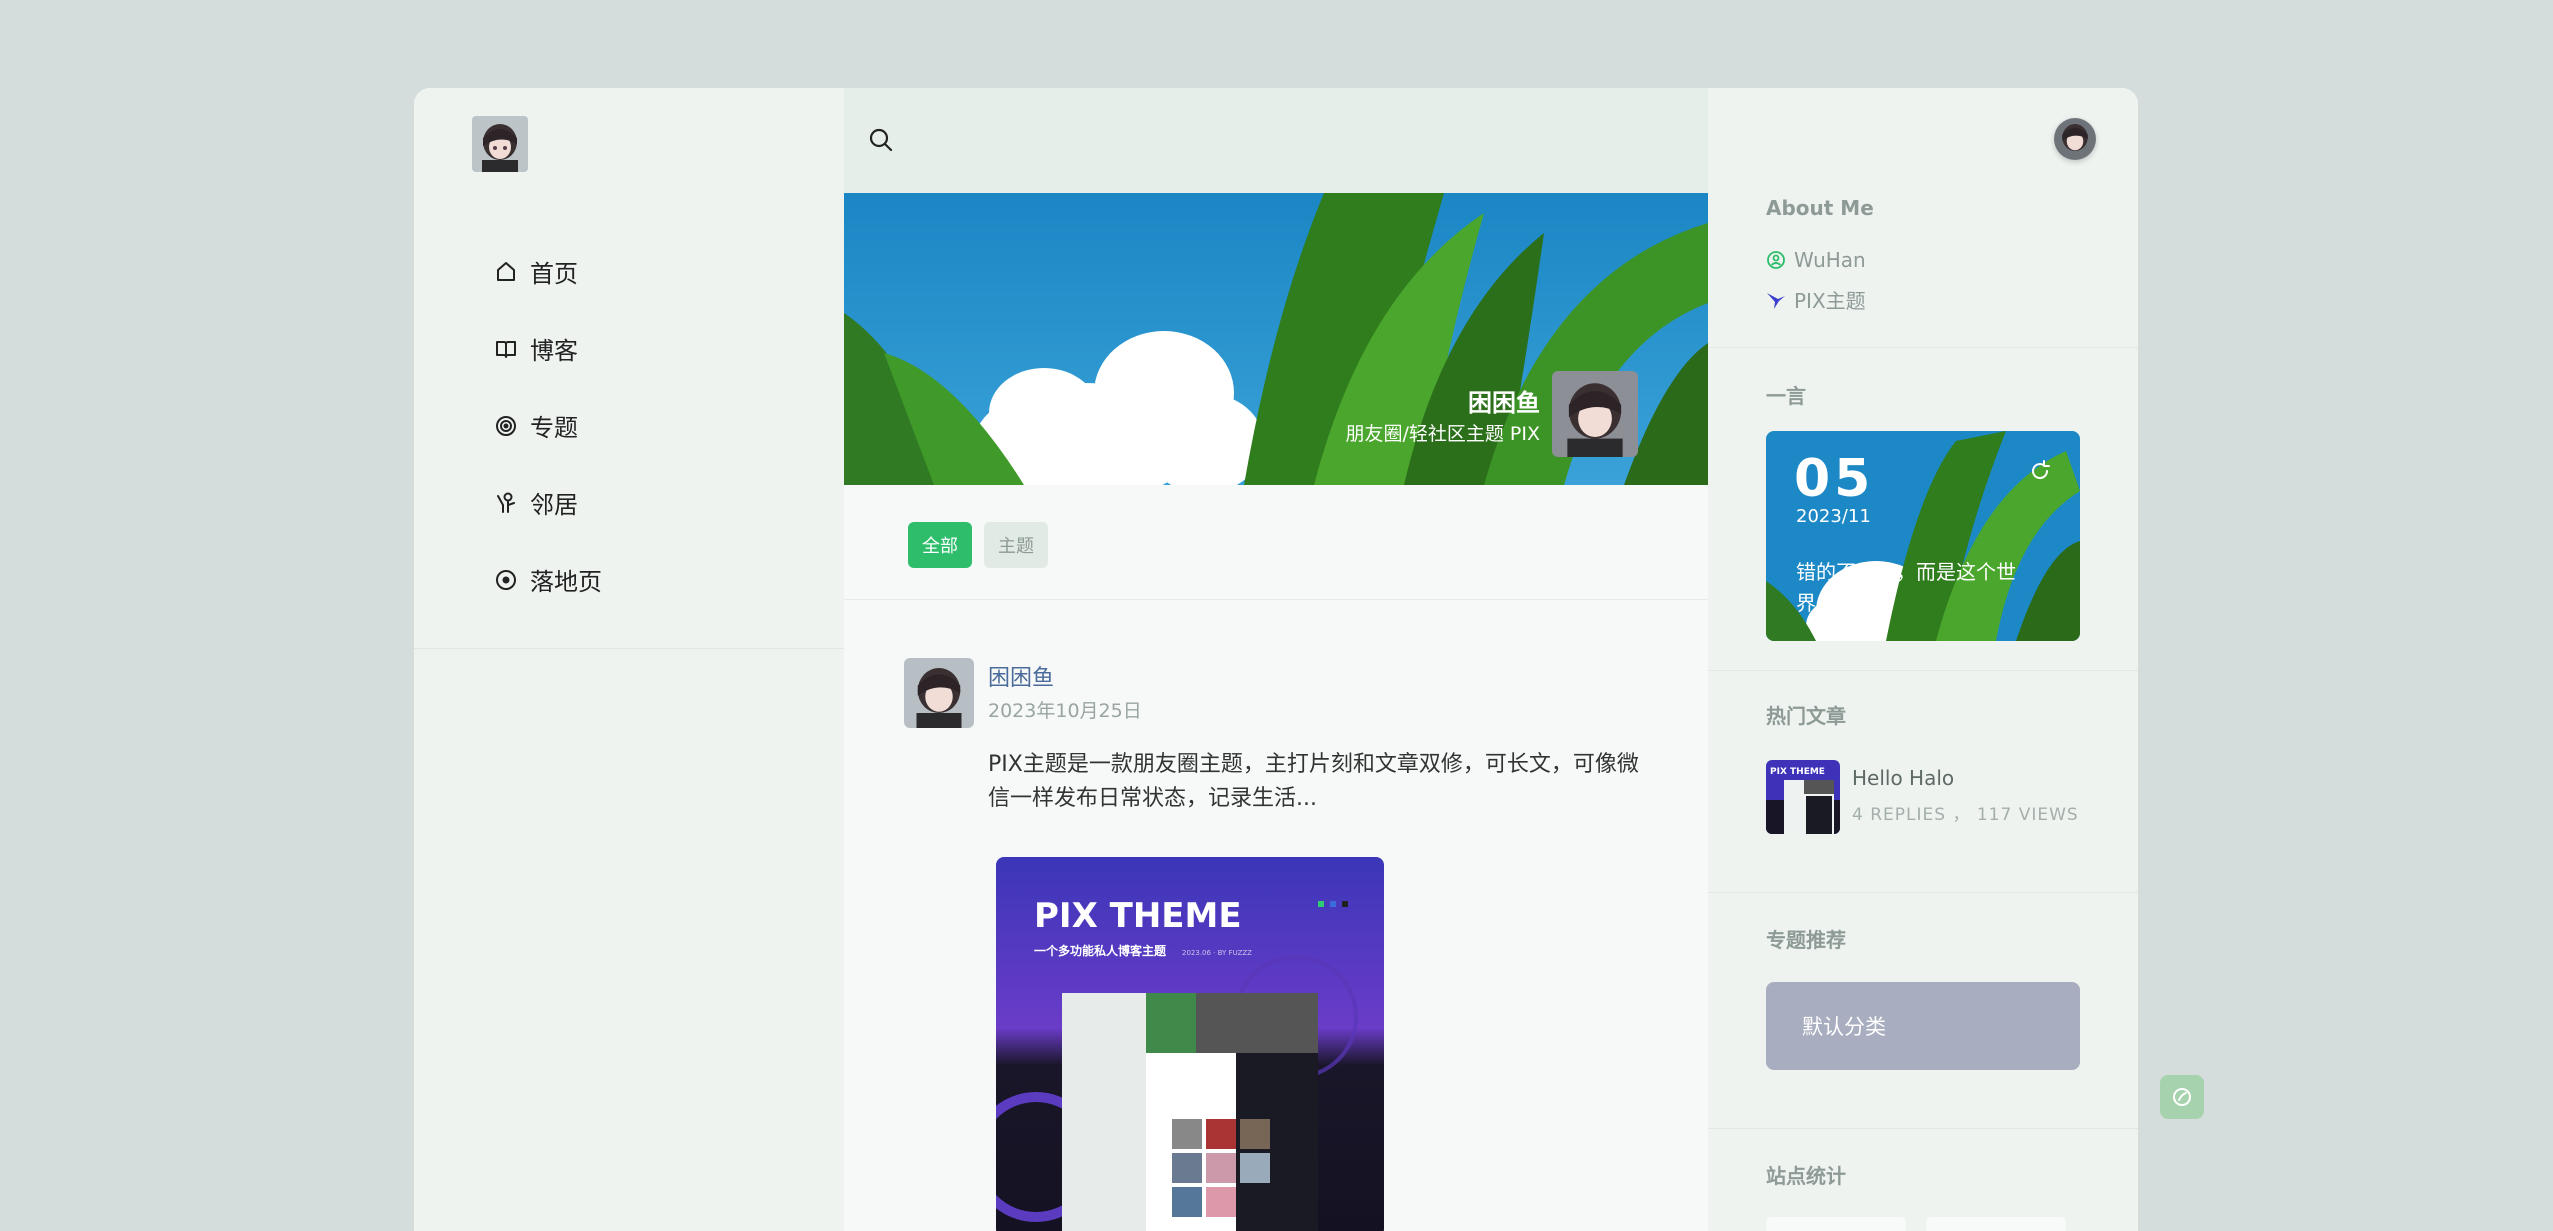 This screenshot has height=1231, width=2553. What do you see at coordinates (1803, 797) in the screenshot?
I see `hot-post-thumbnail: PIX THEME` at bounding box center [1803, 797].